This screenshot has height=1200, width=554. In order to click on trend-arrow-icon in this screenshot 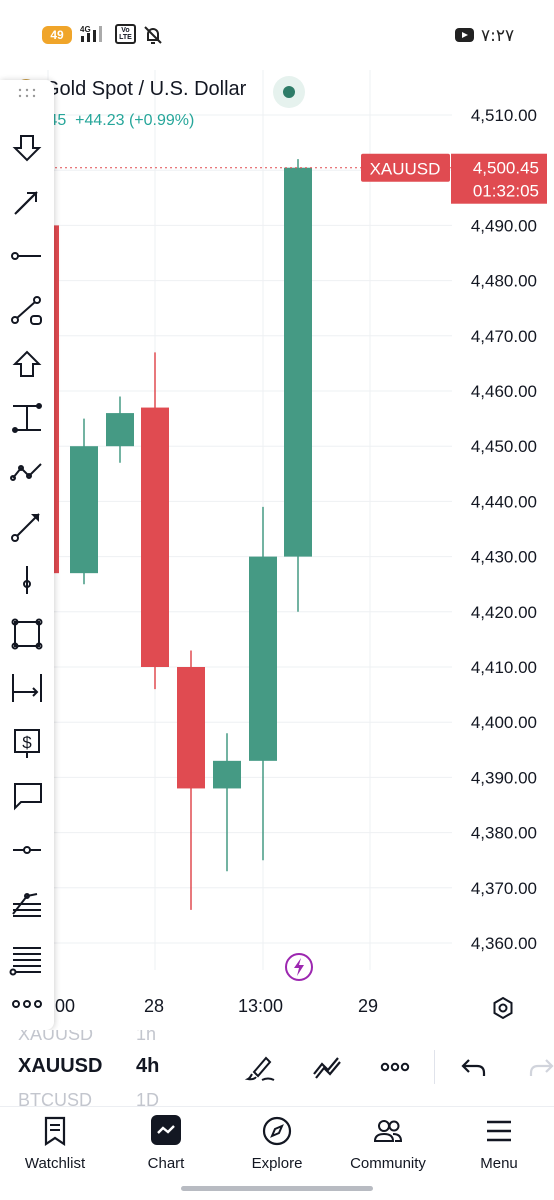, I will do `click(27, 202)`.